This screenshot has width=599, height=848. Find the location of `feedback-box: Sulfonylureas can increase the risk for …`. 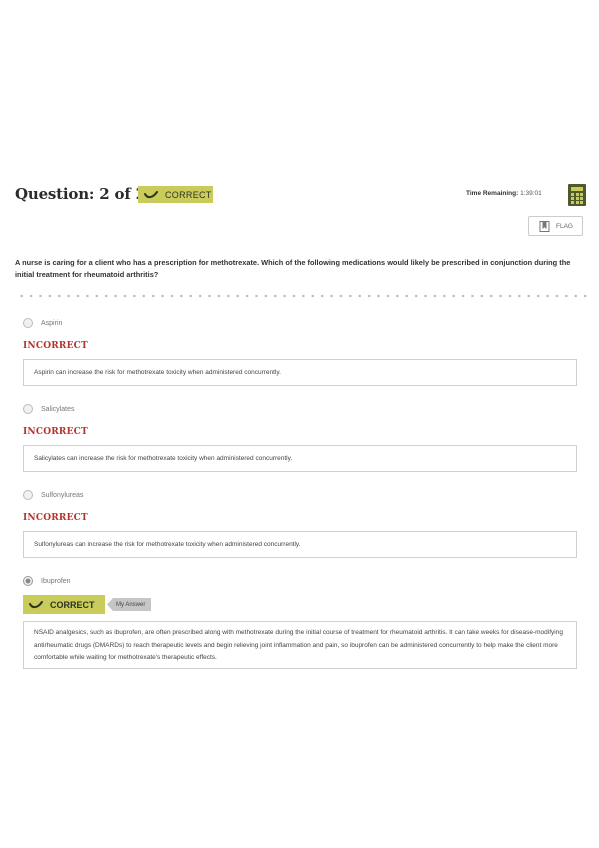

feedback-box: Sulfonylureas can increase the risk for … is located at coordinates (300, 544).